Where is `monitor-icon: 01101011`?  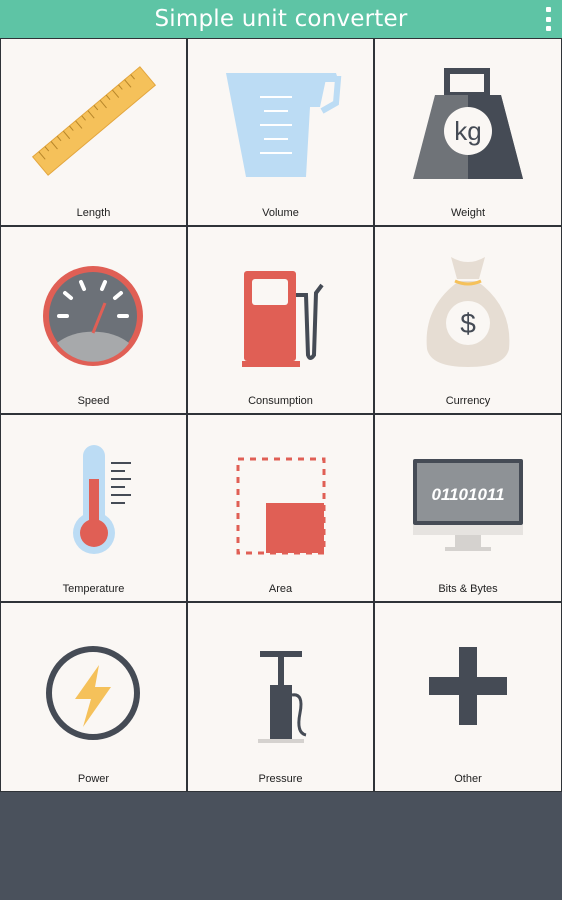 monitor-icon: 01101011 is located at coordinates (468, 505).